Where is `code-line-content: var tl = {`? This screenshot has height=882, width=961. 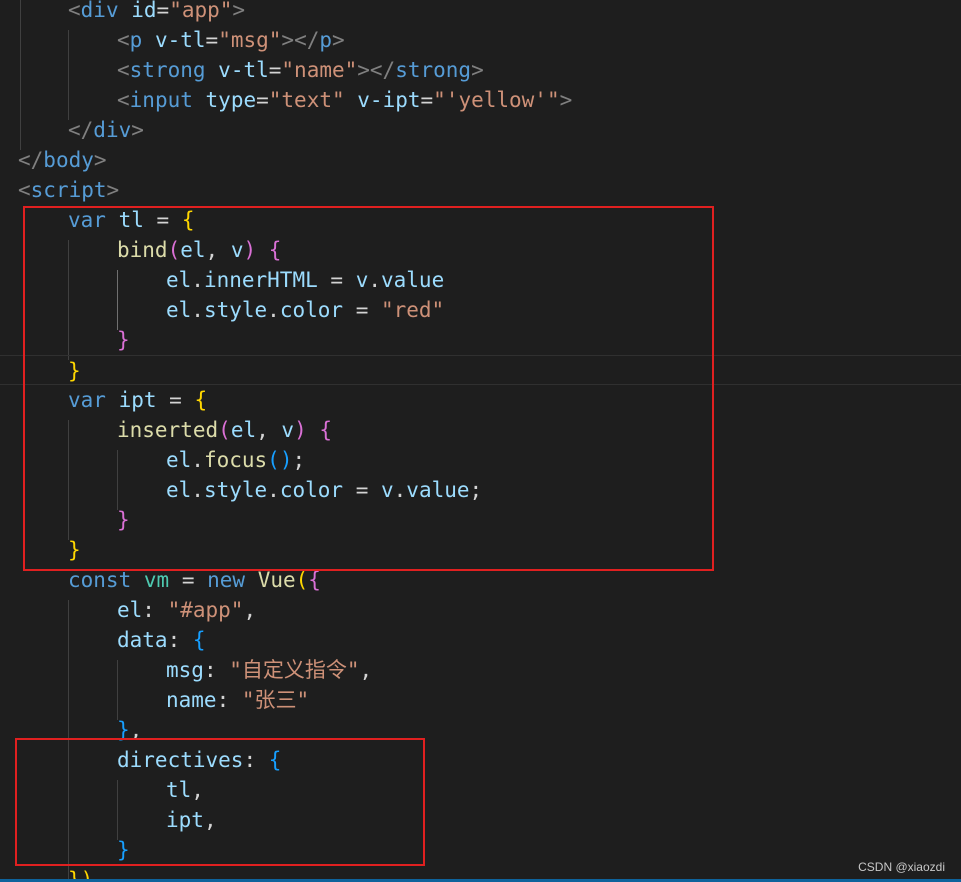
code-line-content: var tl = { is located at coordinates (131, 220).